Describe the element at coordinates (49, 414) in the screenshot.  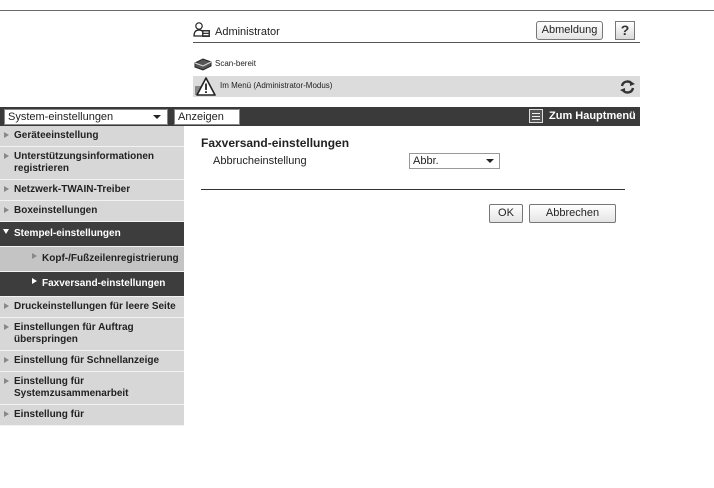
I see `sidebar-item-label: Einstellung für` at that location.